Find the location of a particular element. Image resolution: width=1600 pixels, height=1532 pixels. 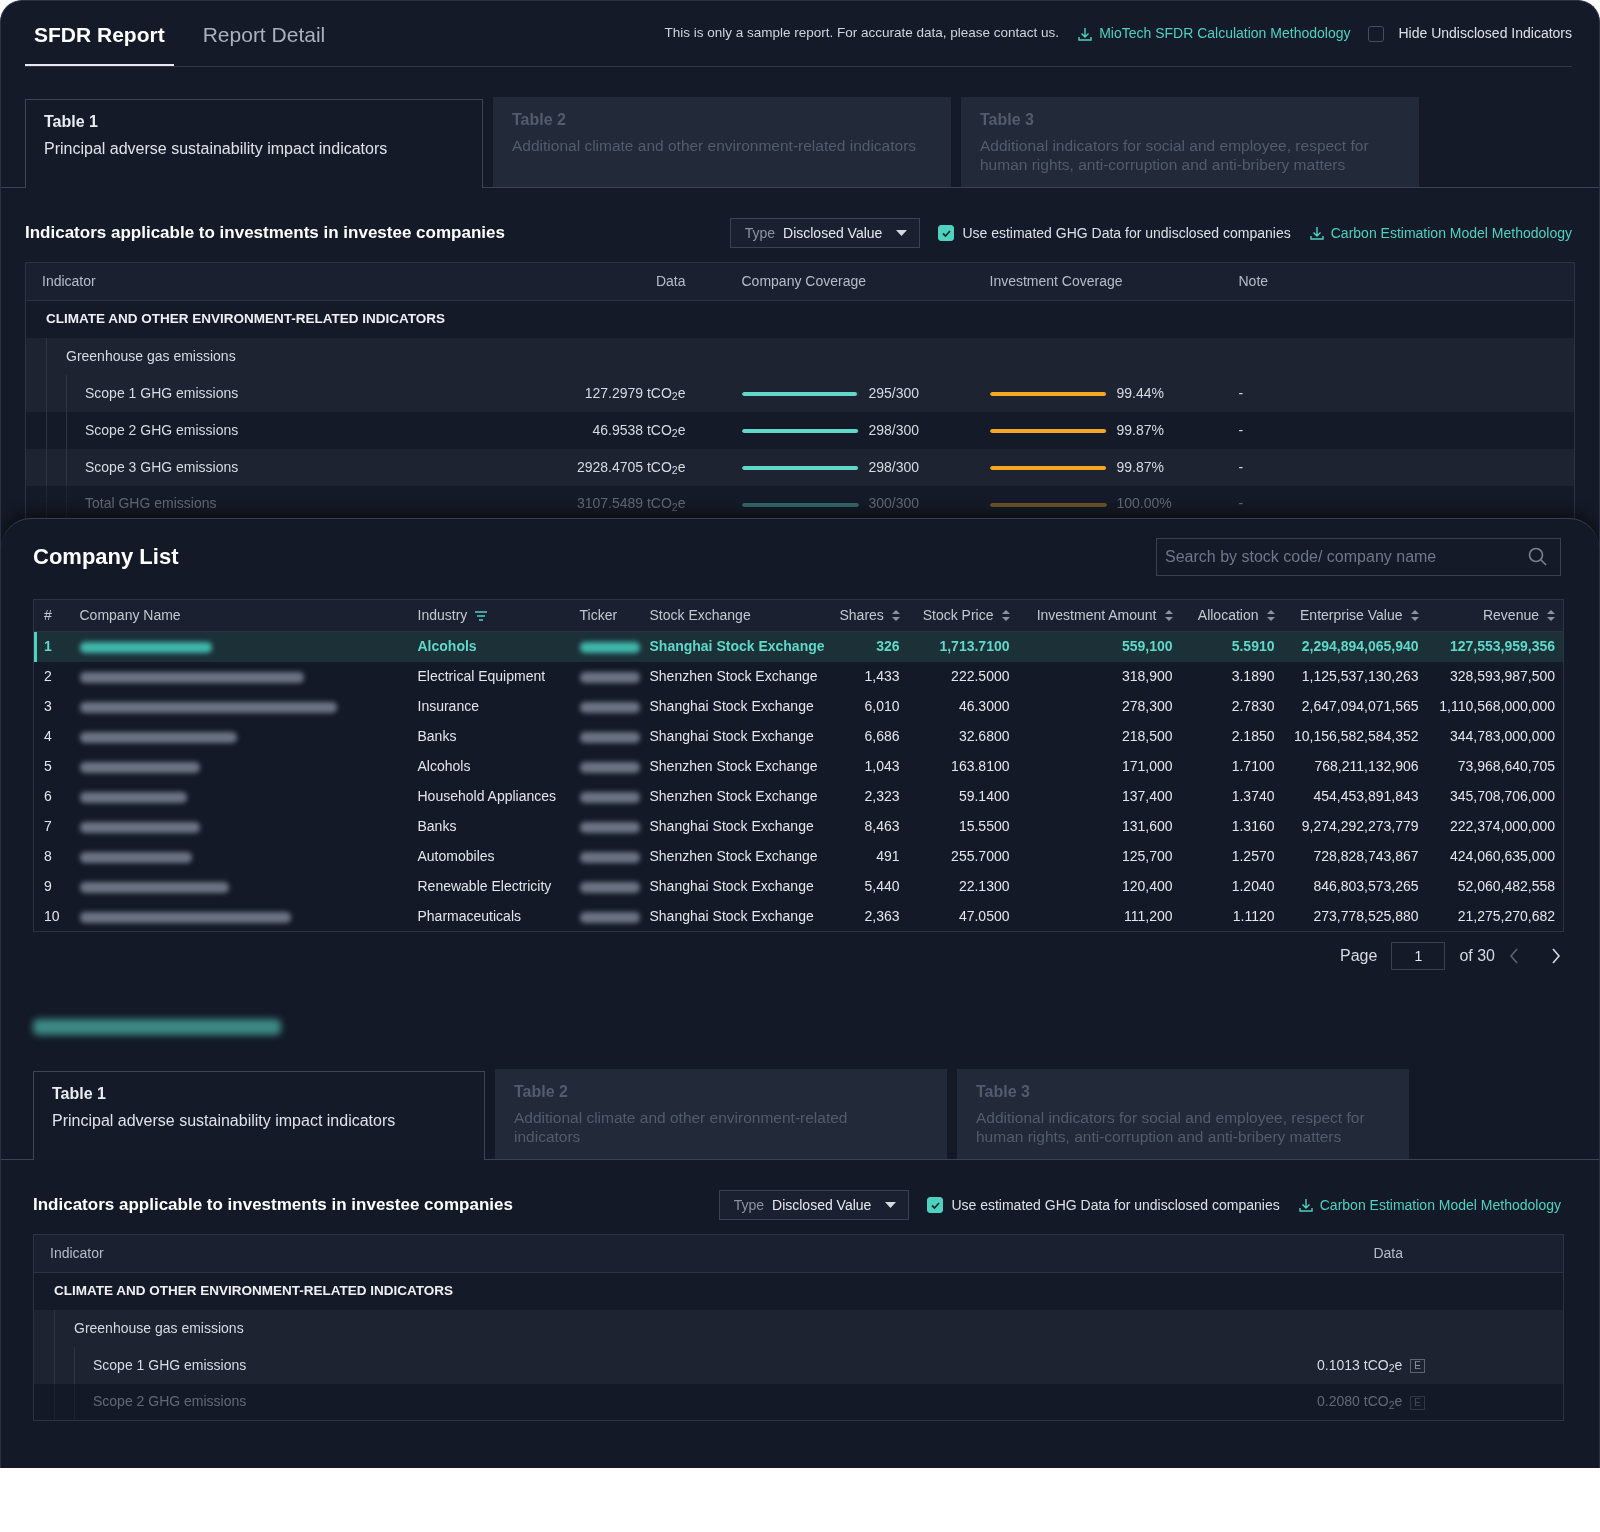

previous-page-button is located at coordinates (1514, 956).